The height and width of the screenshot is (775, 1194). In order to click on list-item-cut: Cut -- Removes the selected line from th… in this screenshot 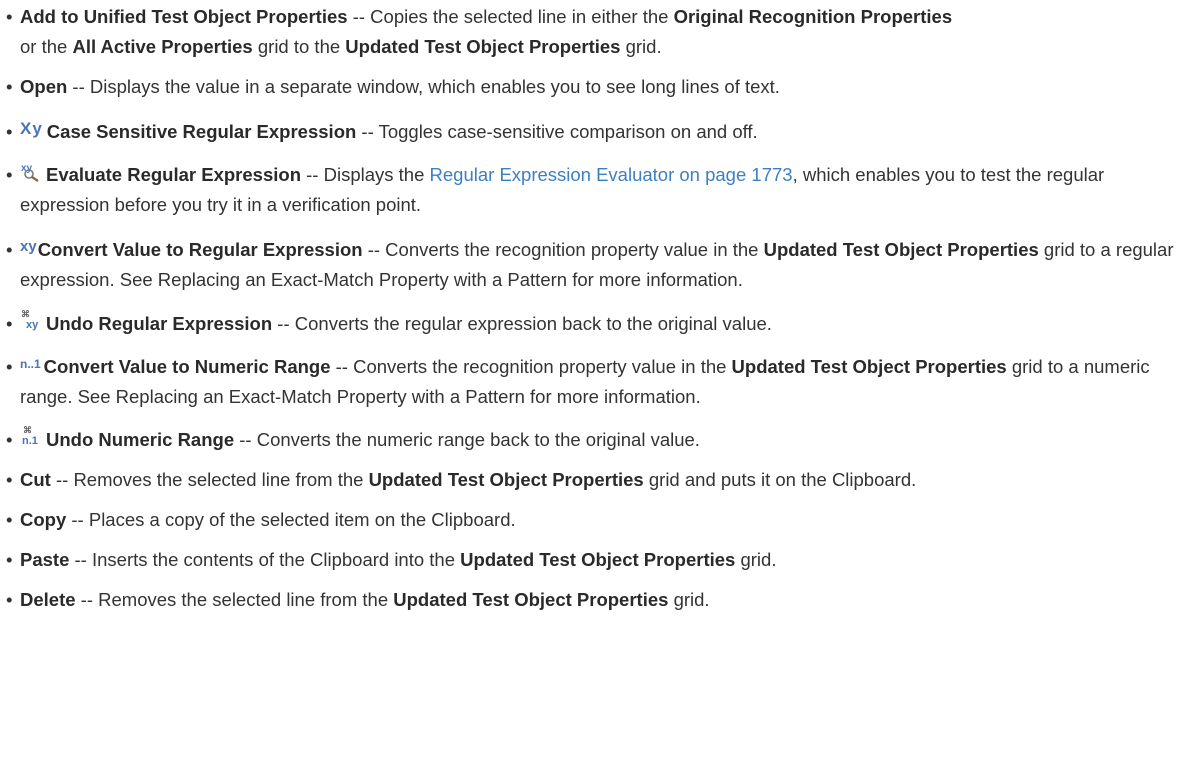, I will do `click(598, 480)`.